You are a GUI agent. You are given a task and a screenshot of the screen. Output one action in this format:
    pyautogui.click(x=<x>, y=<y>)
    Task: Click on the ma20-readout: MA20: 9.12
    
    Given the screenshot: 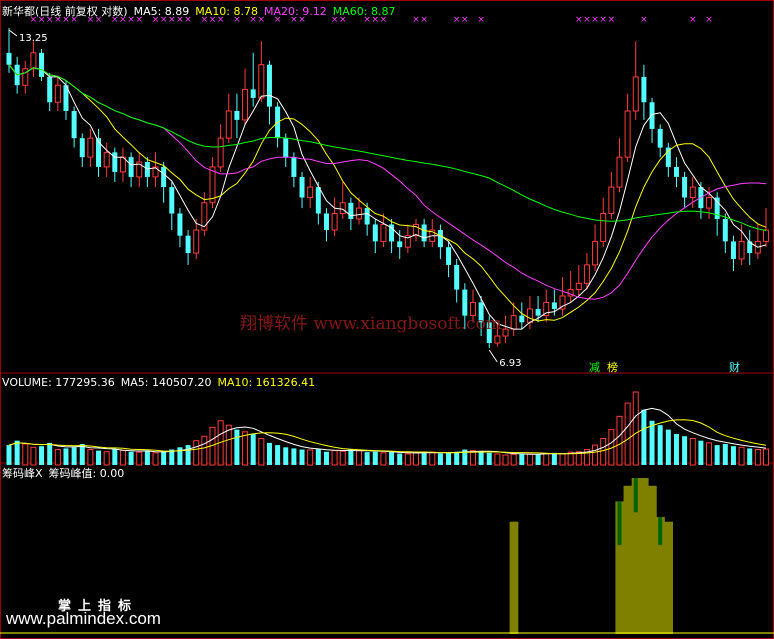 What is the action you would take?
    pyautogui.click(x=295, y=11)
    